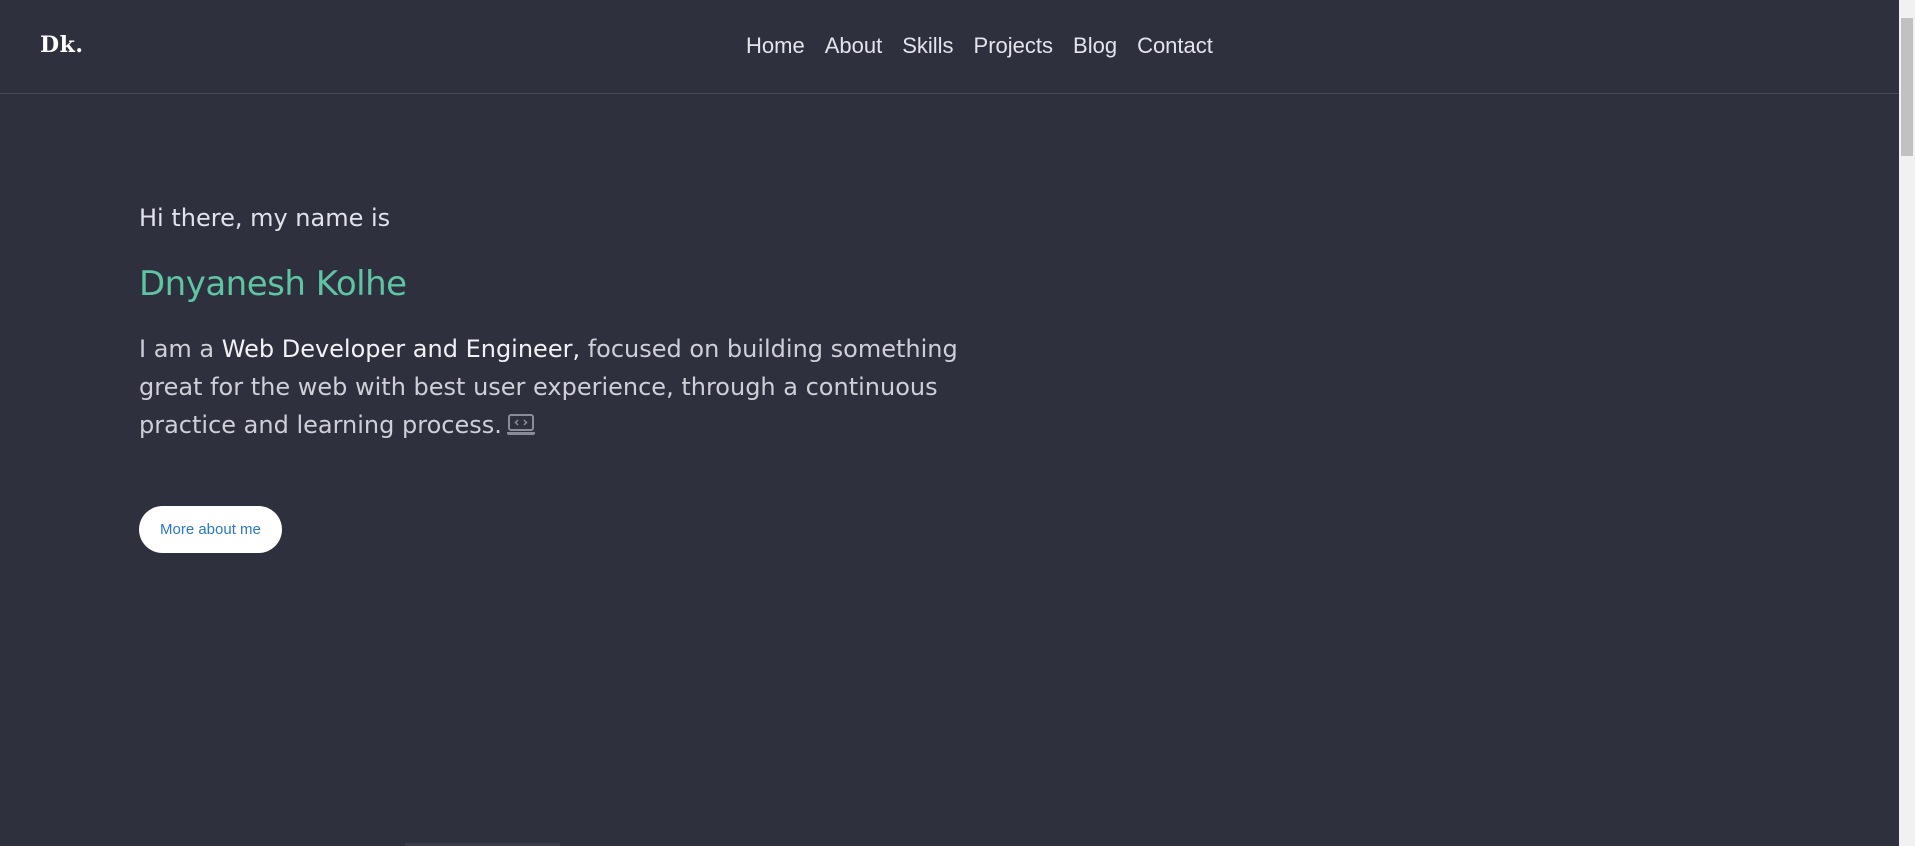  Describe the element at coordinates (1095, 46) in the screenshot. I see `nav-link-blog: Blog` at that location.